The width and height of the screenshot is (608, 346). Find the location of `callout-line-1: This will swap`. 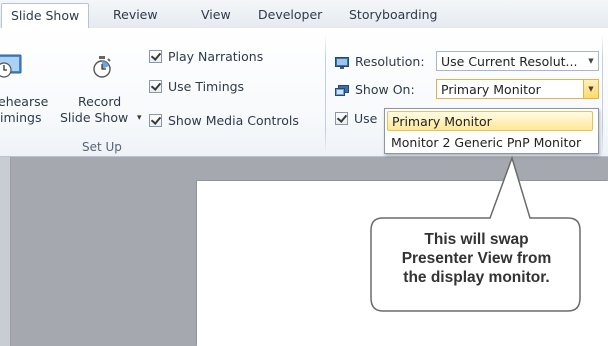

callout-line-1: This will swap is located at coordinates (476, 239).